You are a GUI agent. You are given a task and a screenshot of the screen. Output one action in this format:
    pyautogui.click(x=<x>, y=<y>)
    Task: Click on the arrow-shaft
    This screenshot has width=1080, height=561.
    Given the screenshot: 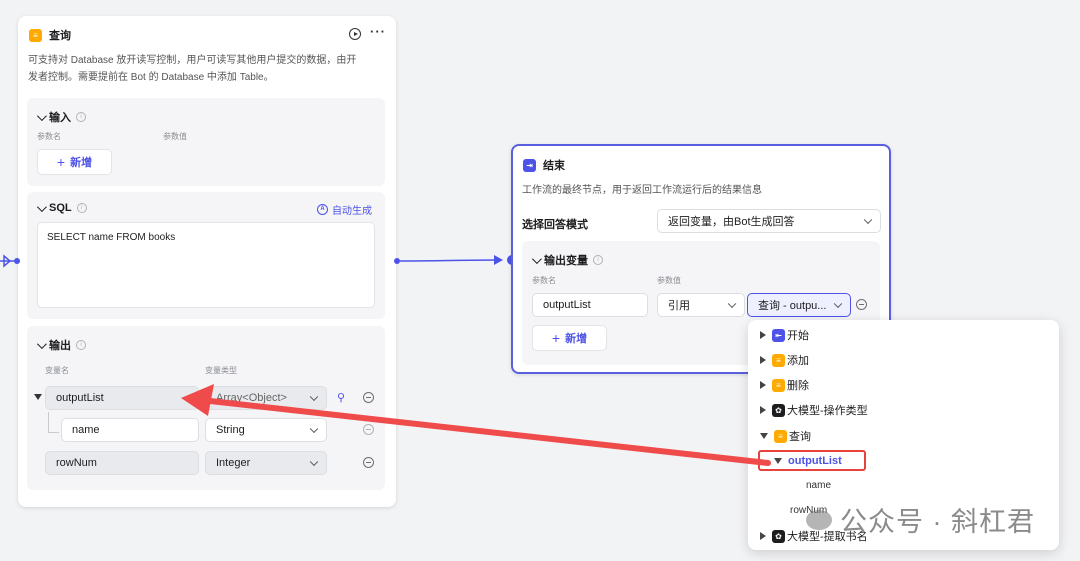 What is the action you would take?
    pyautogui.click(x=489, y=432)
    